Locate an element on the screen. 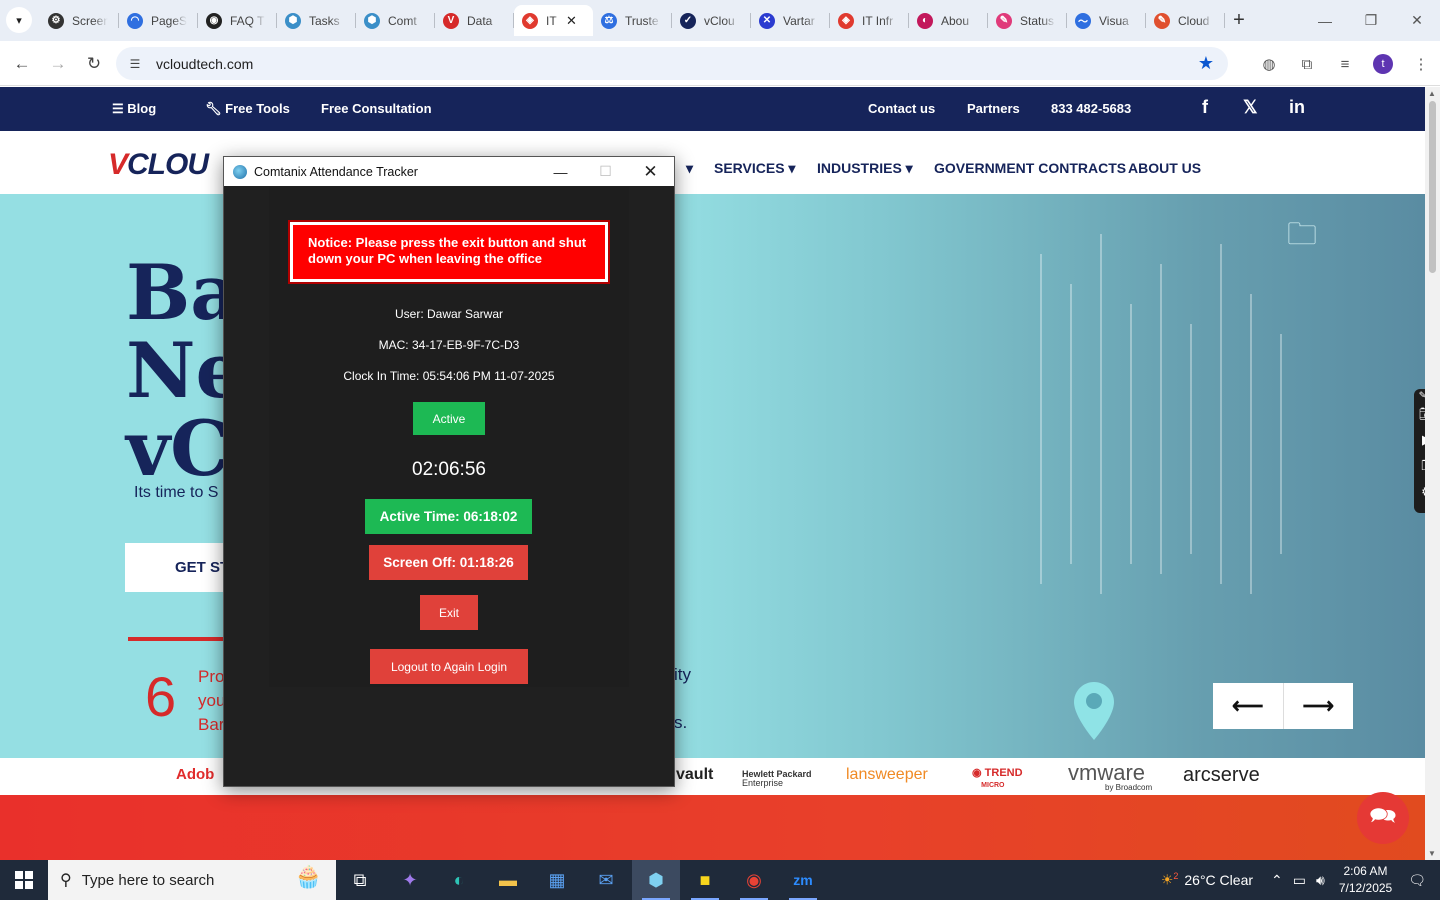  scrollbar-thumb is located at coordinates (1432, 187).